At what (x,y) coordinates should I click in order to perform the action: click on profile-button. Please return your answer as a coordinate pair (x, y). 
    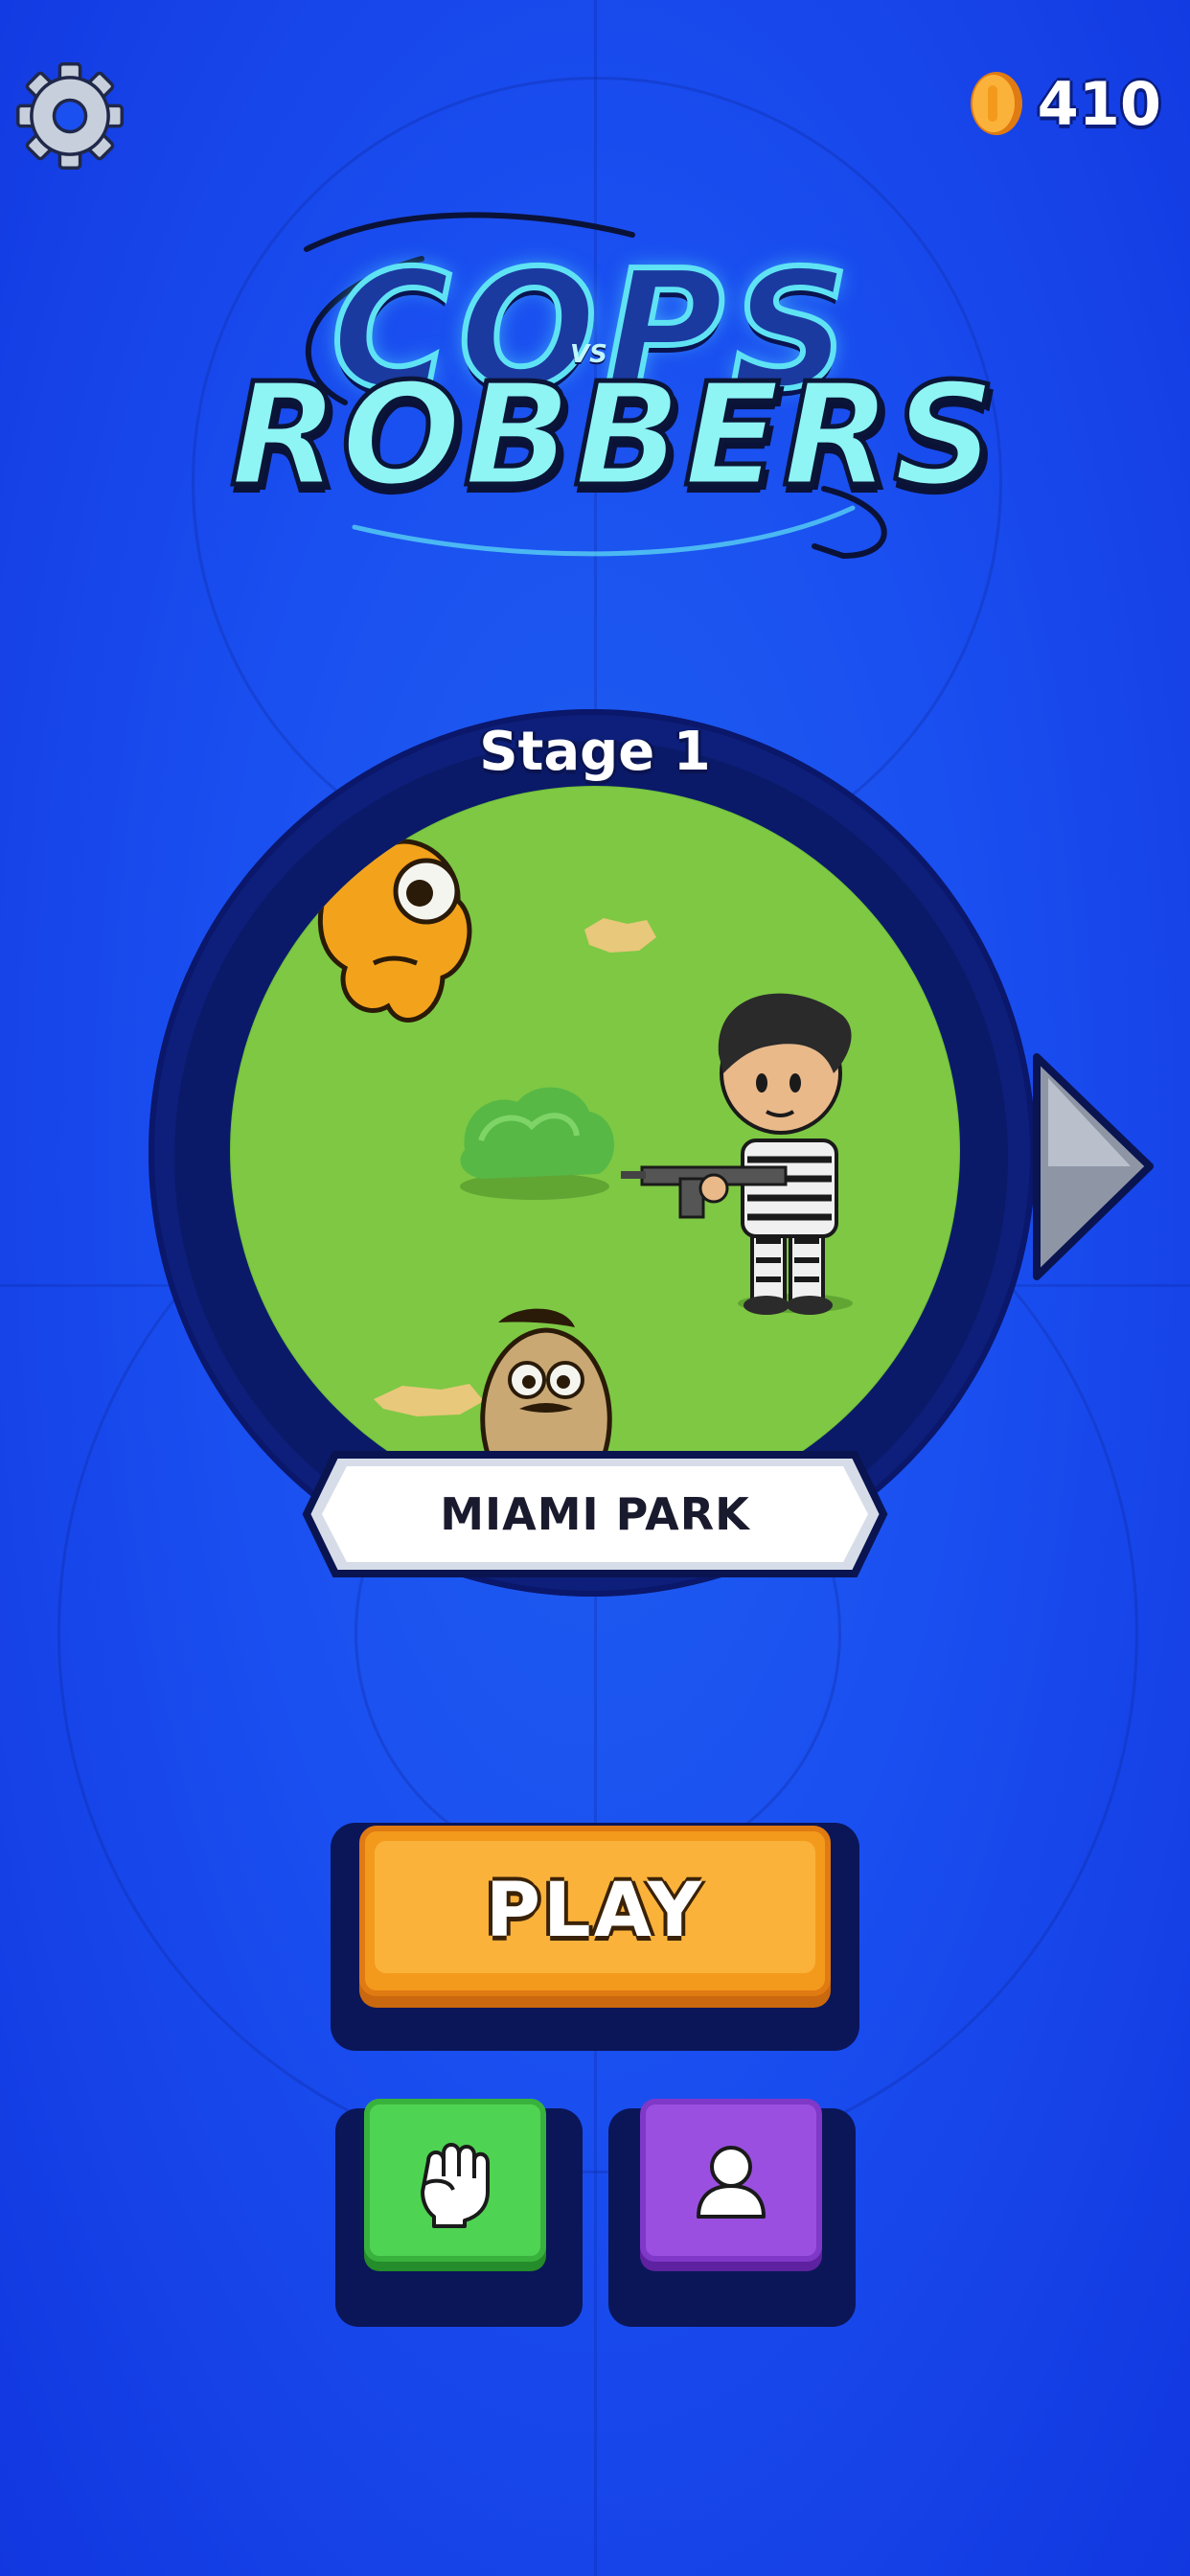
    Looking at the image, I should click on (731, 2180).